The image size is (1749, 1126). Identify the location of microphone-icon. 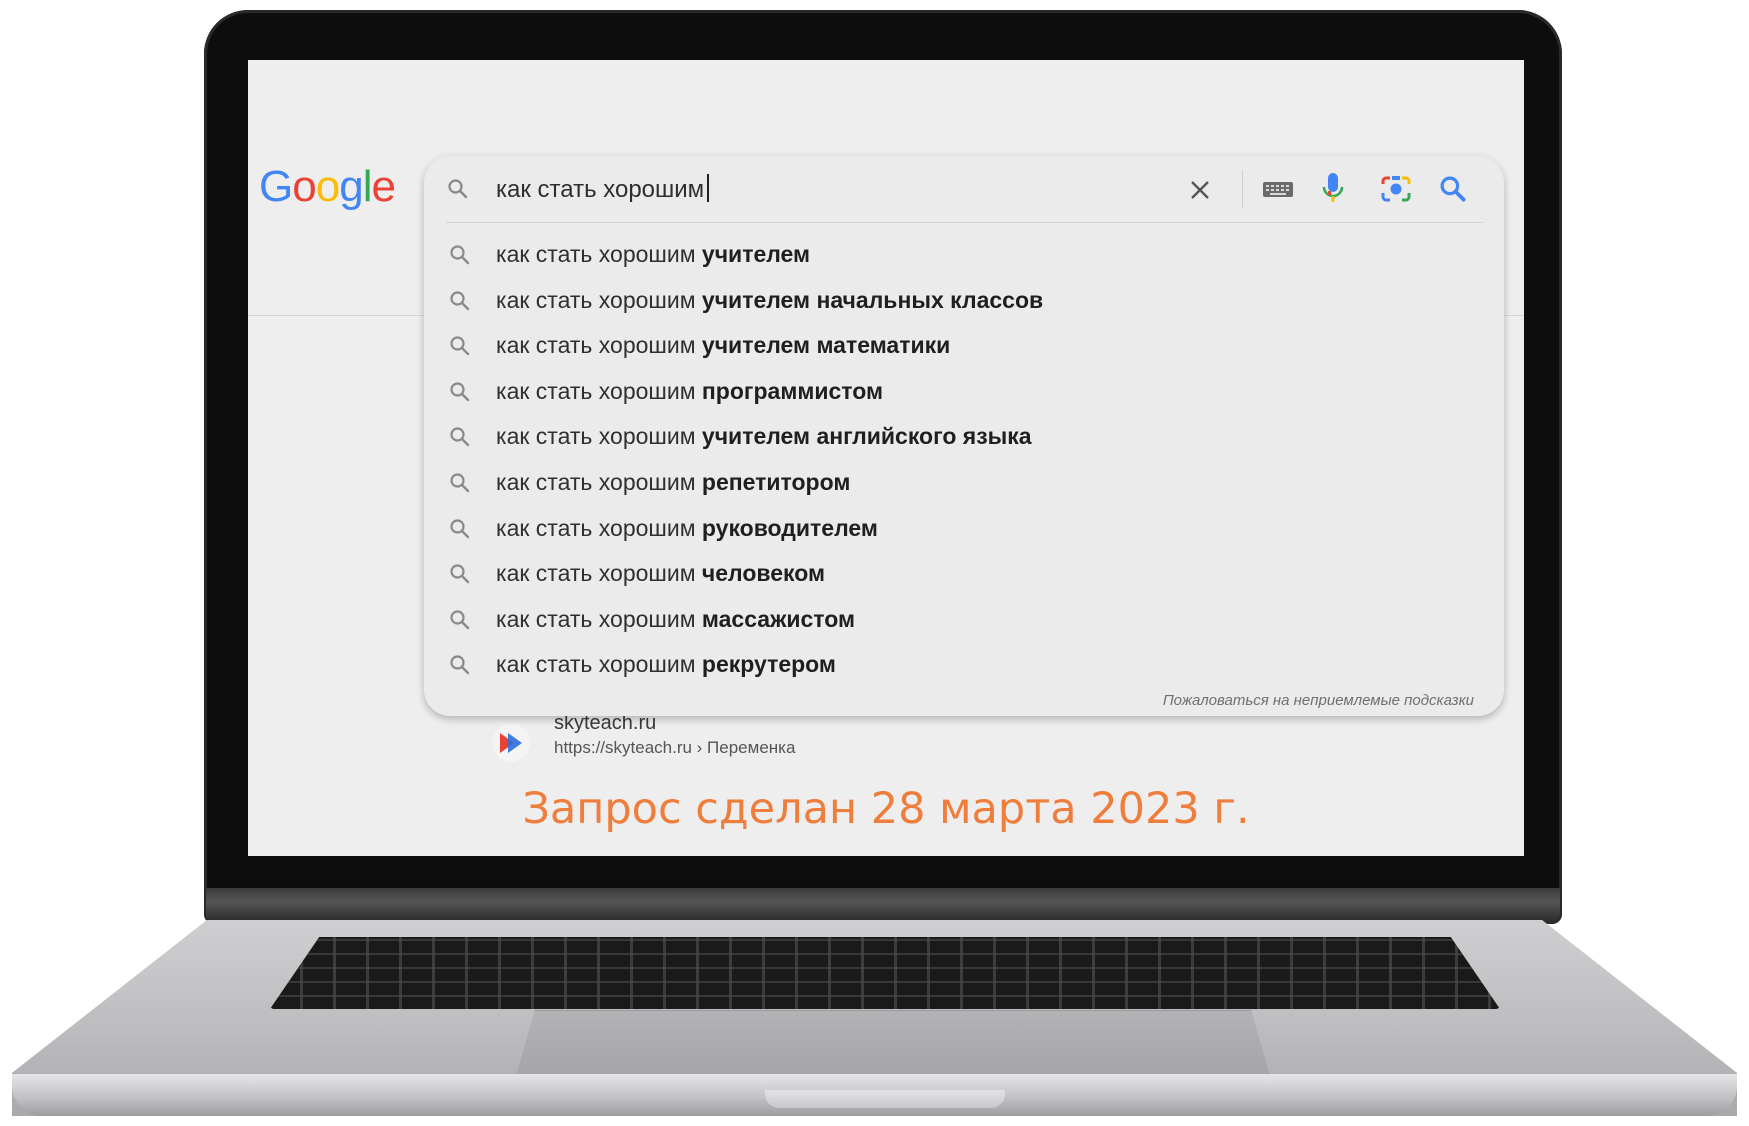
(1333, 189).